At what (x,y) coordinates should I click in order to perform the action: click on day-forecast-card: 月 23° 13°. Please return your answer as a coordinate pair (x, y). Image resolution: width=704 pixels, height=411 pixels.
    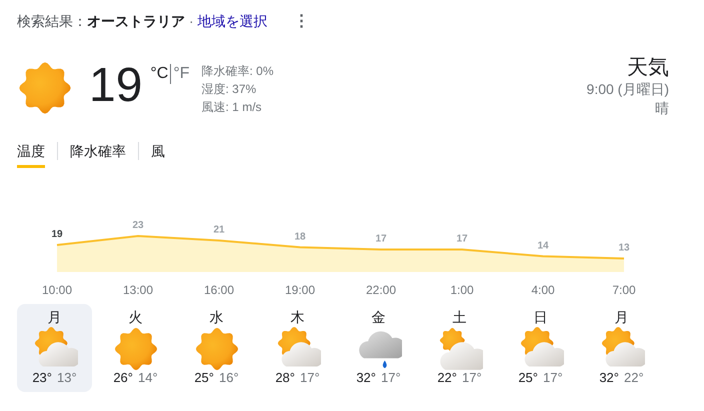
    Looking at the image, I should click on (54, 348).